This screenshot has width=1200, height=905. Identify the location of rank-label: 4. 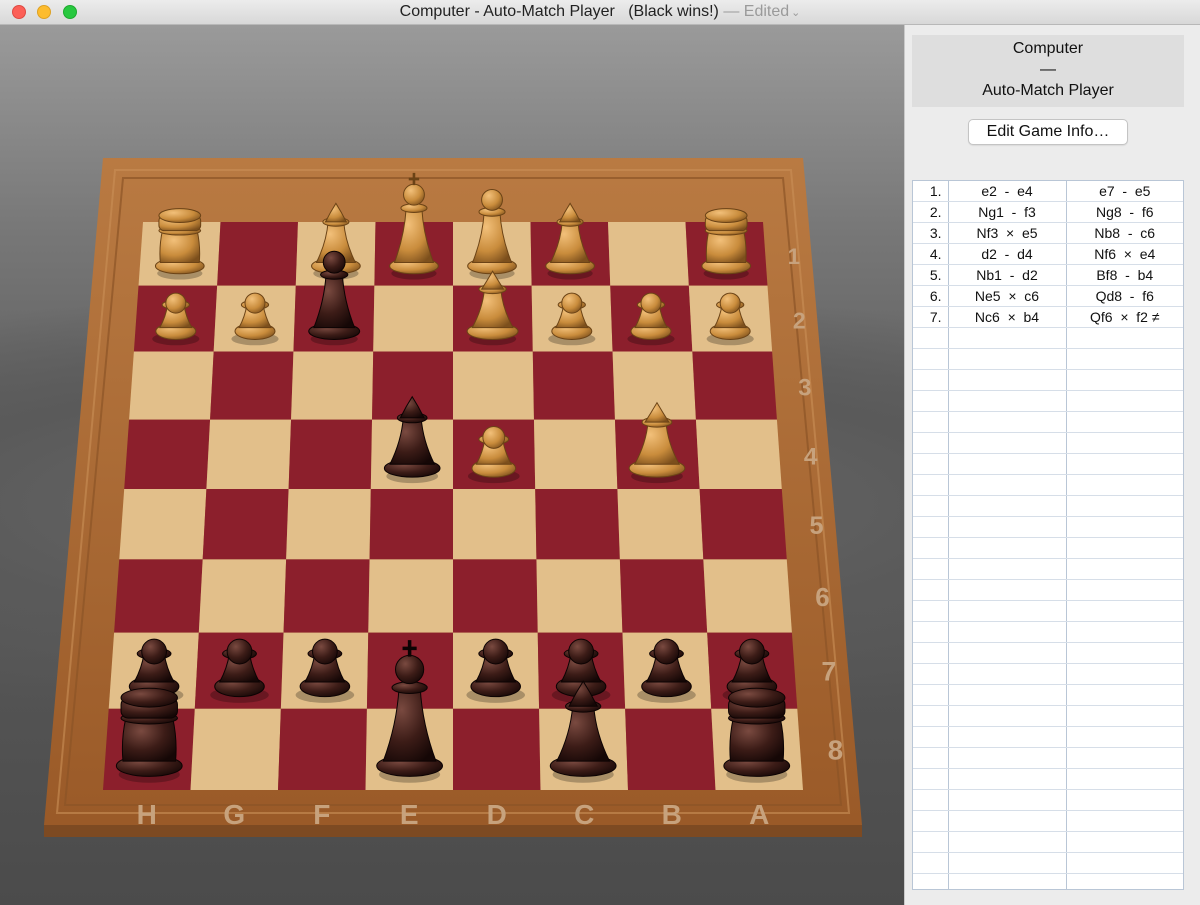
(811, 456).